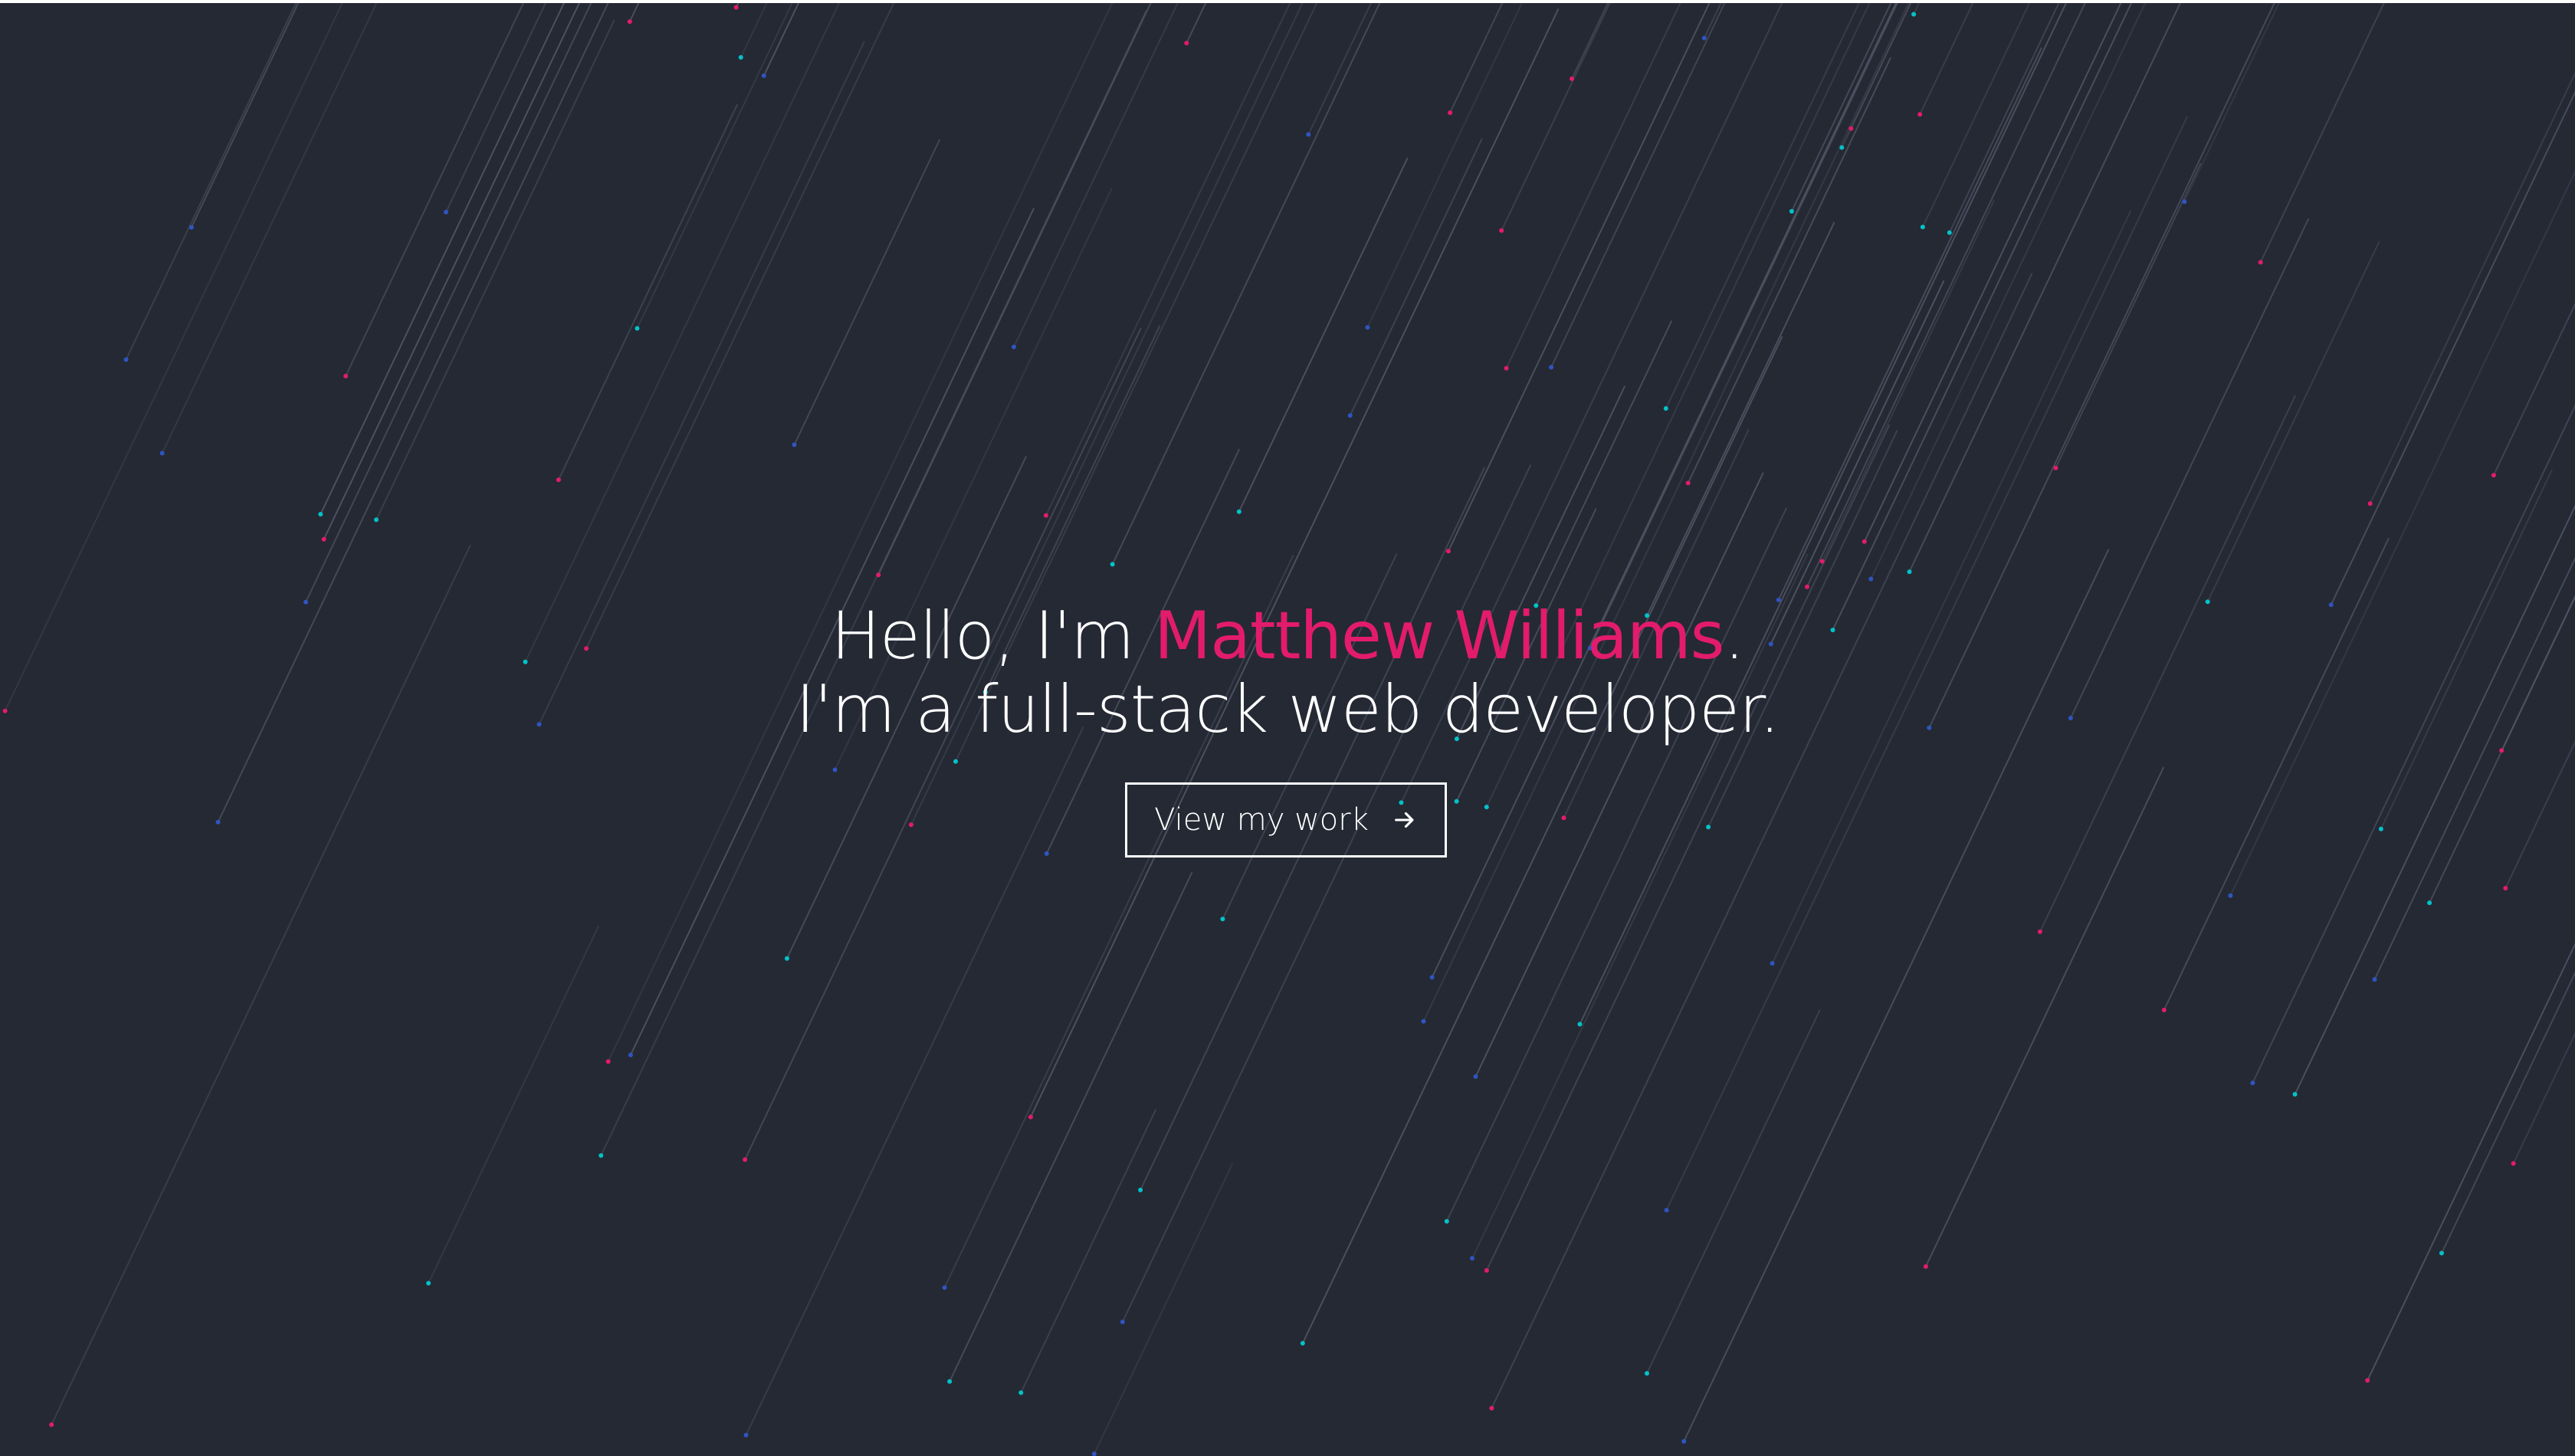 This screenshot has height=1456, width=2575. Describe the element at coordinates (1262, 820) in the screenshot. I see `view-my-work-label: View my work` at that location.